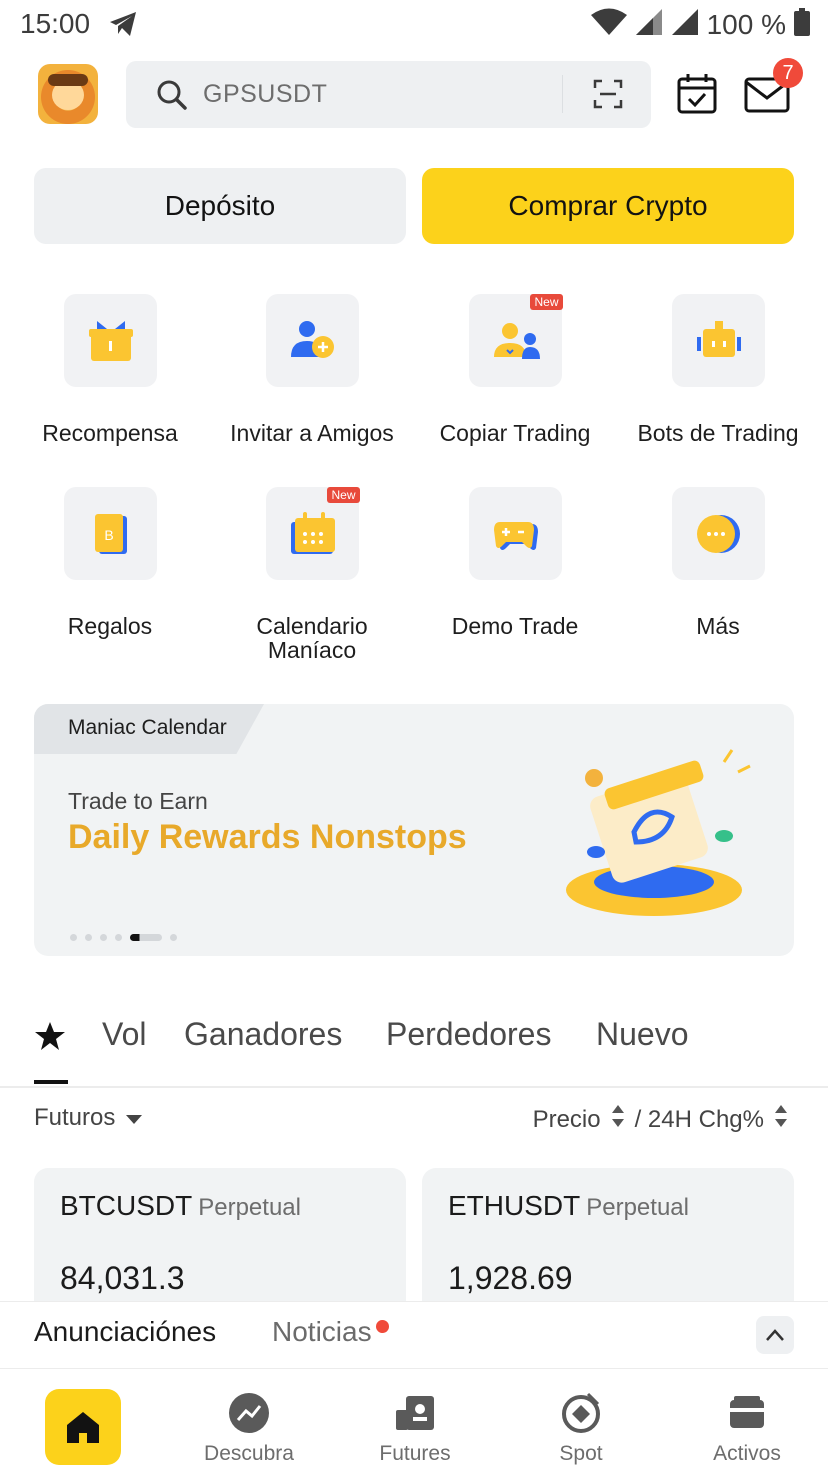 This screenshot has width=828, height=1472. Describe the element at coordinates (126, 1205) in the screenshot. I see `coin-symbol: BTCUSDT` at that location.